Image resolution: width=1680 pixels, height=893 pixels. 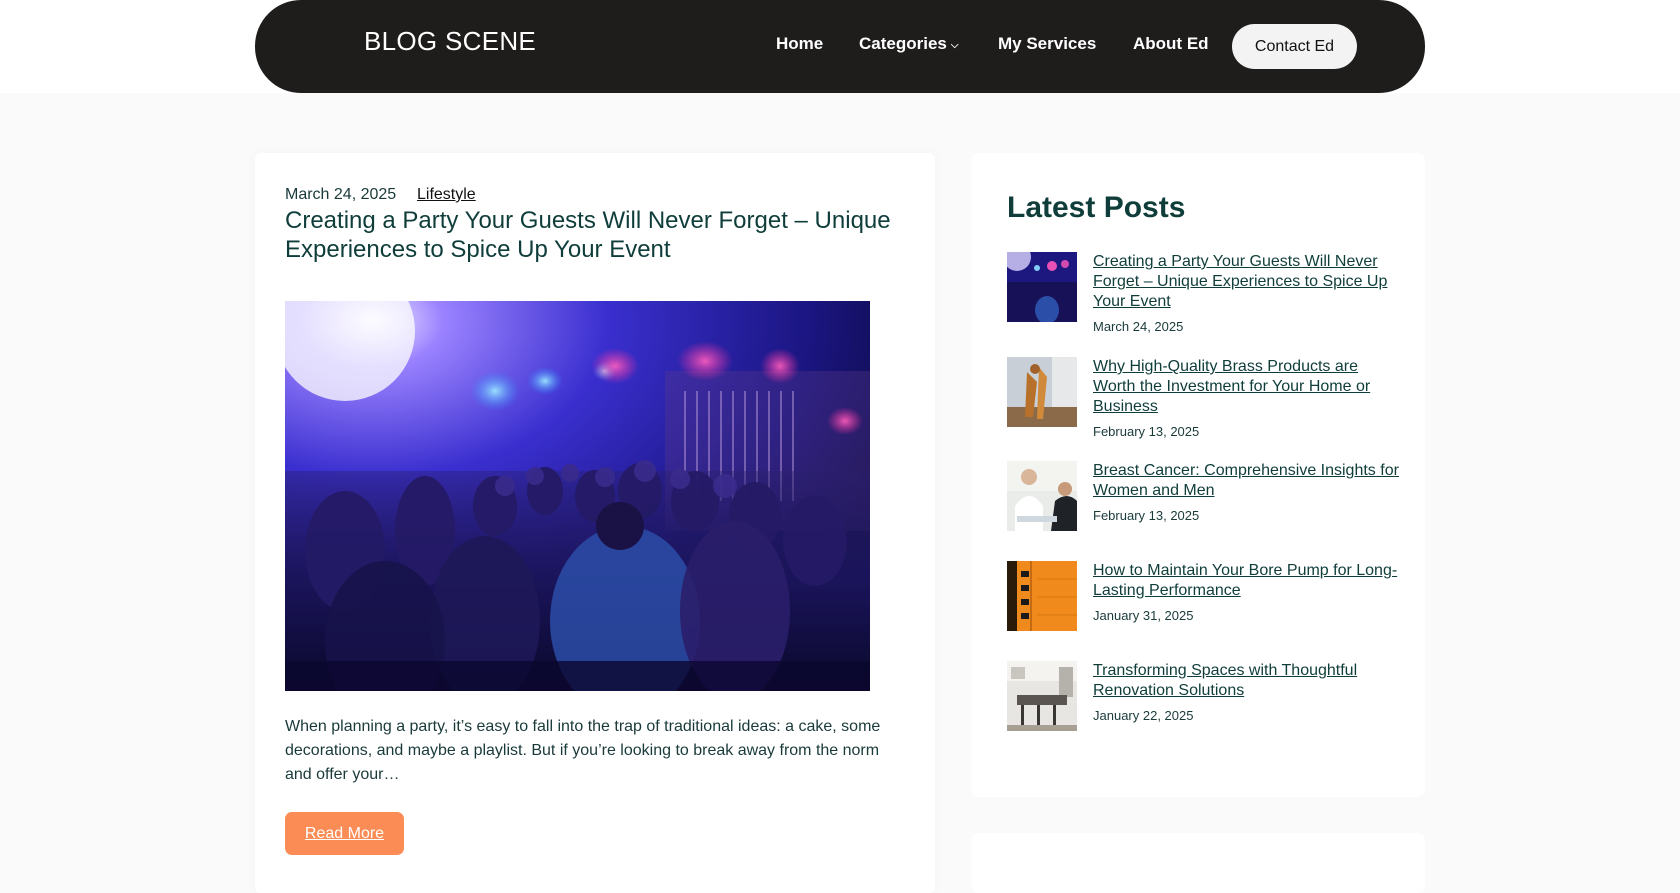 I want to click on pump-thumbnail, so click(x=1042, y=596).